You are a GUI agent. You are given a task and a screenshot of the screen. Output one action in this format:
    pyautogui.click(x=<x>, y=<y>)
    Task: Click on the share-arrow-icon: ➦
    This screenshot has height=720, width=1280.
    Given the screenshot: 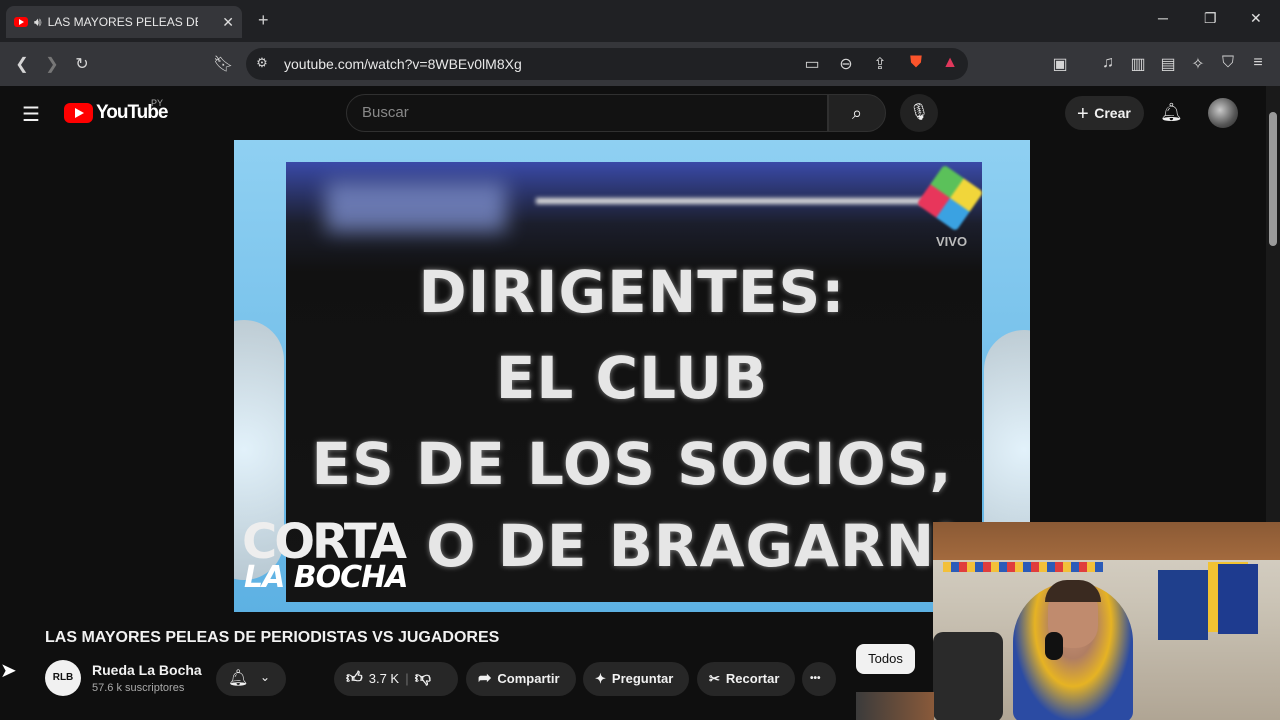 What is the action you would take?
    pyautogui.click(x=485, y=678)
    